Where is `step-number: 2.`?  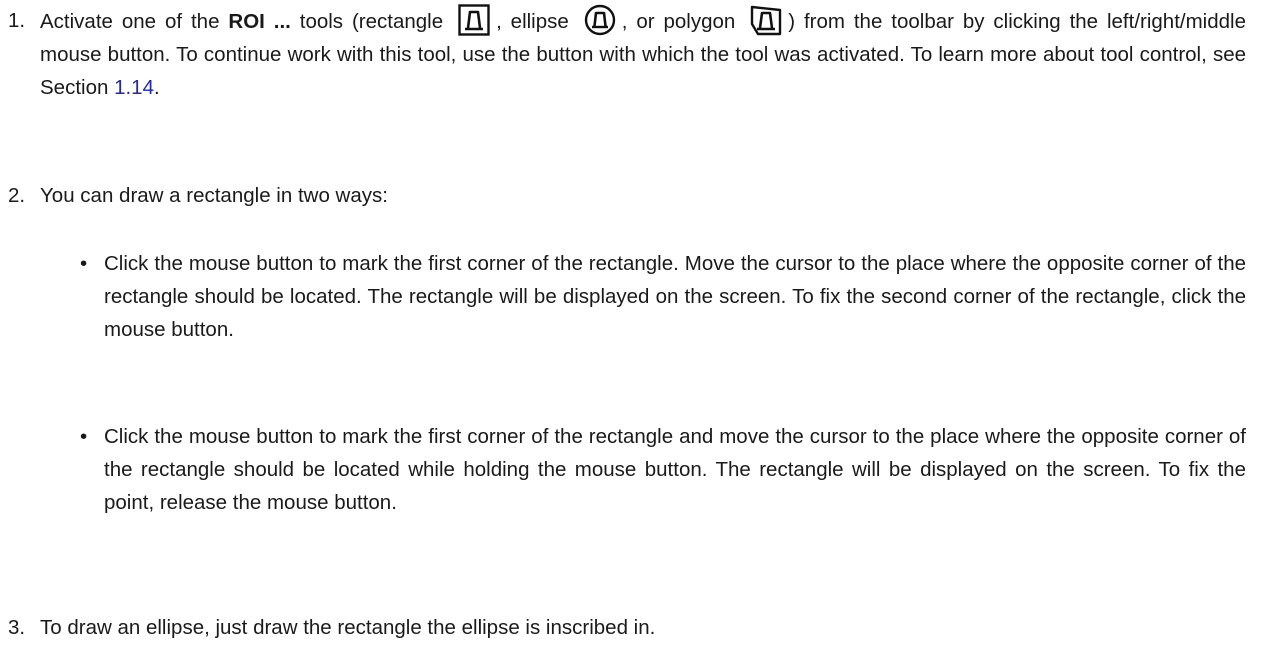
step-number: 2. is located at coordinates (17, 195).